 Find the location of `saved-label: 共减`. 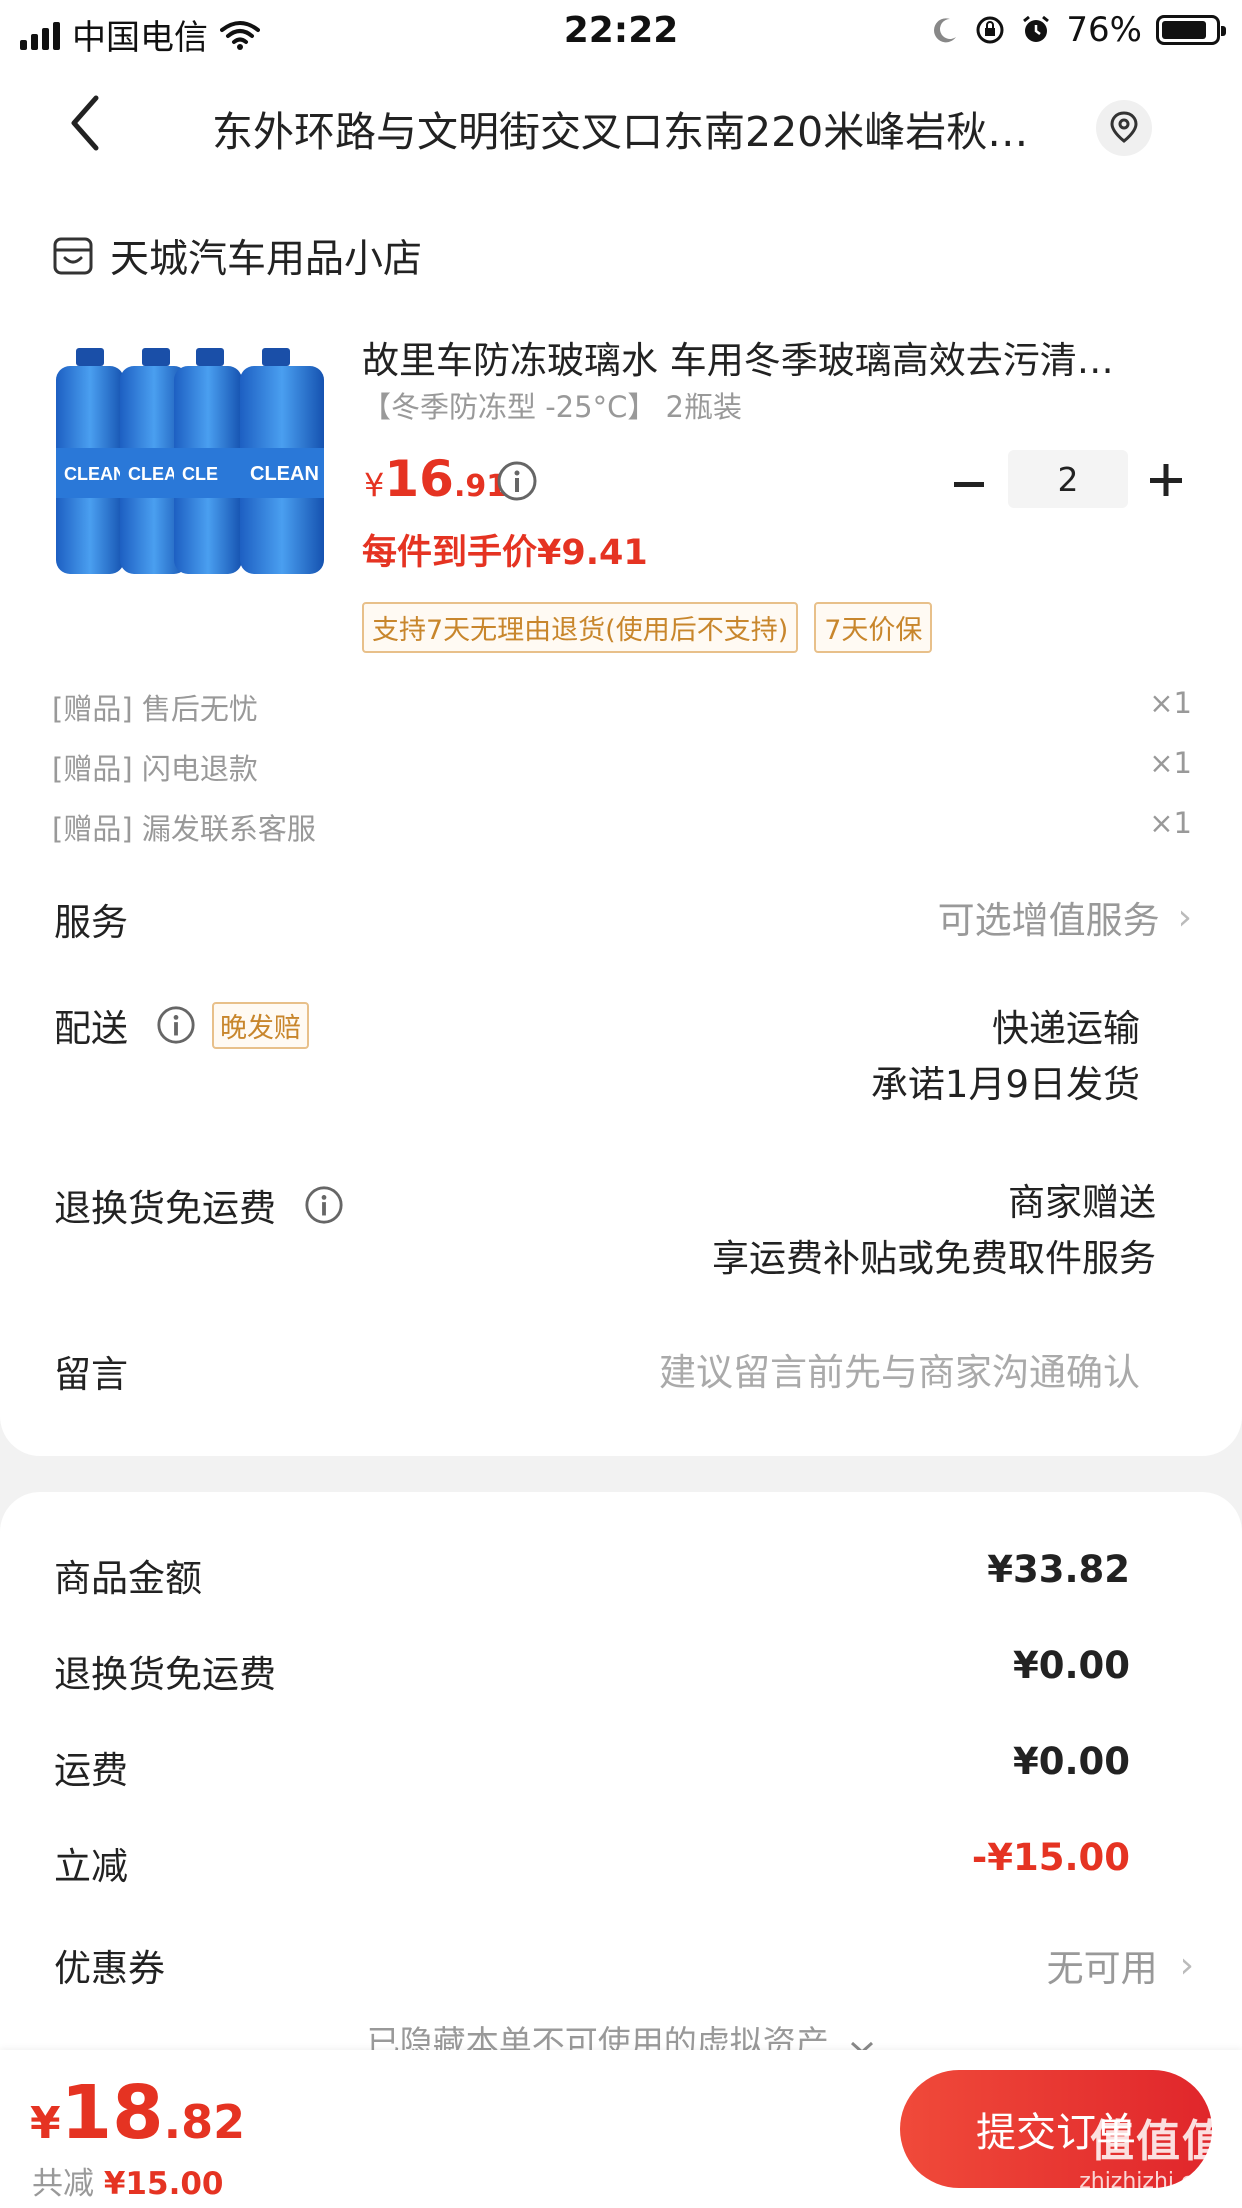

saved-label: 共减 is located at coordinates (63, 2184).